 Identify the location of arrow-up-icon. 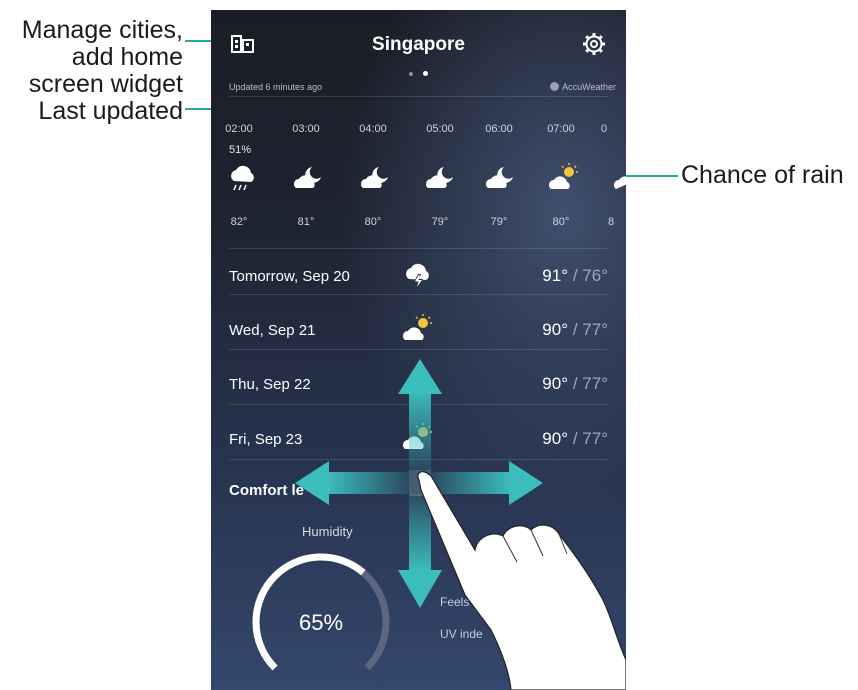
(420, 414).